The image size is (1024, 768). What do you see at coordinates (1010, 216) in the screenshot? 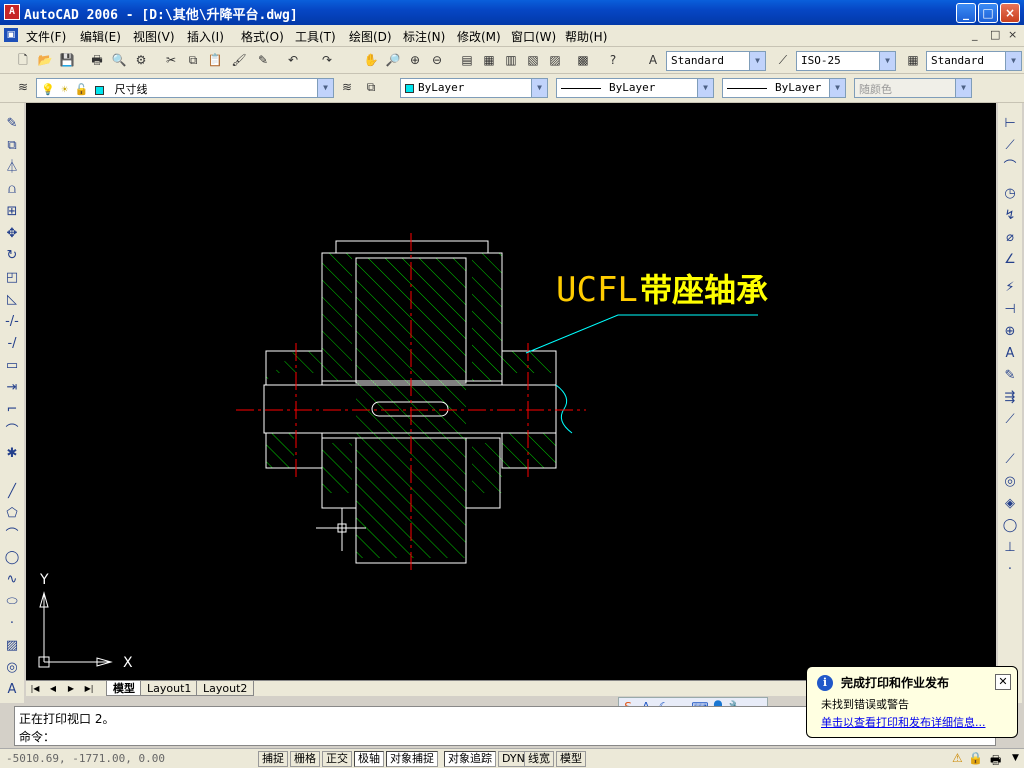
I see `jogged-dimension-icon: ↯` at bounding box center [1010, 216].